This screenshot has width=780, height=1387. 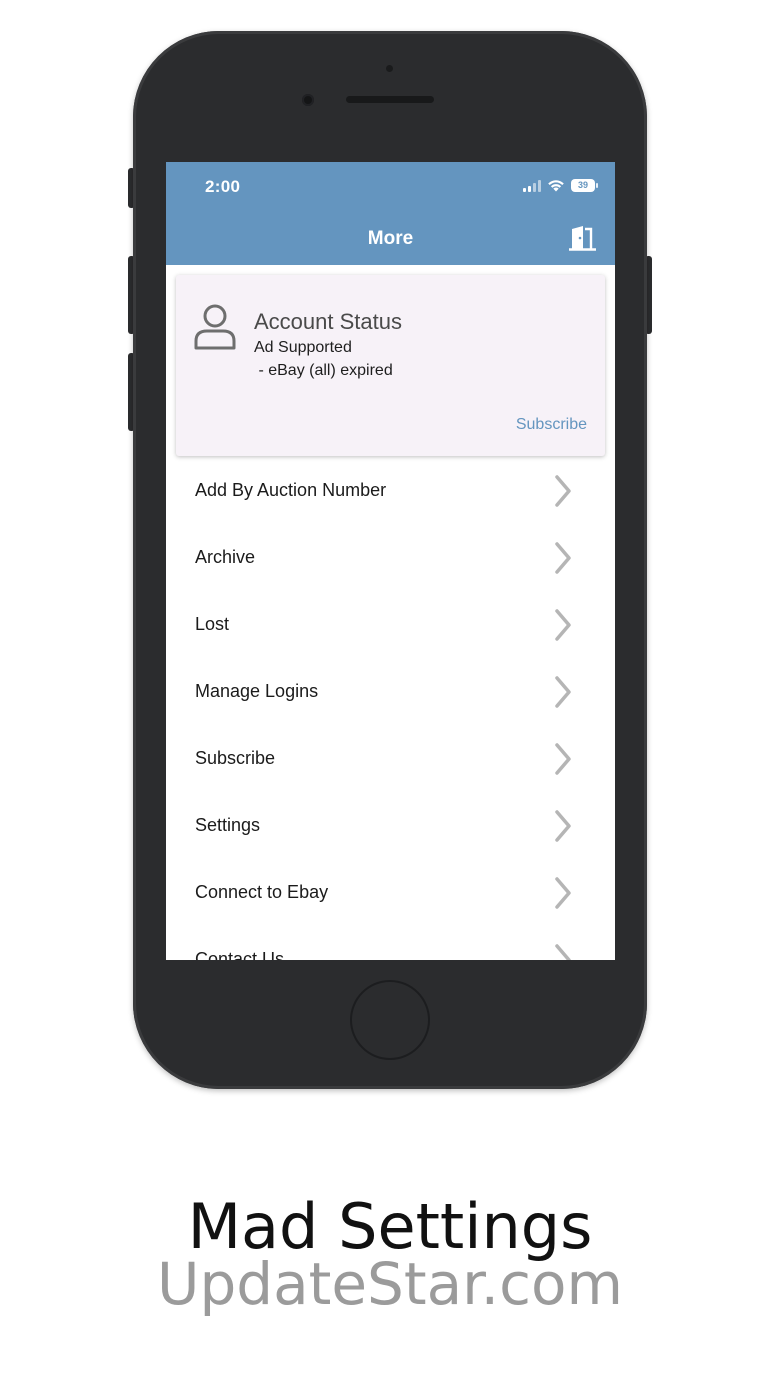 I want to click on menu-item-archive: Archive, so click(x=390, y=556).